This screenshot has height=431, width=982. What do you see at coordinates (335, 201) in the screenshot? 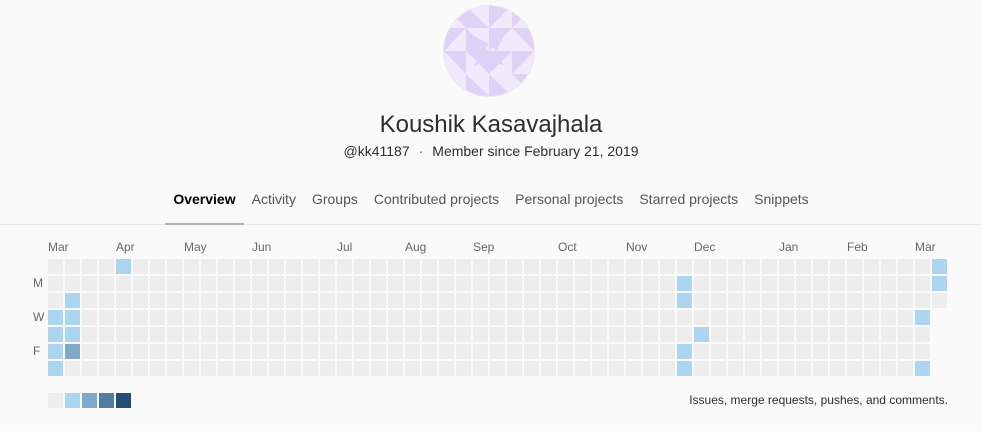
I see `tab-groups: Groups` at bounding box center [335, 201].